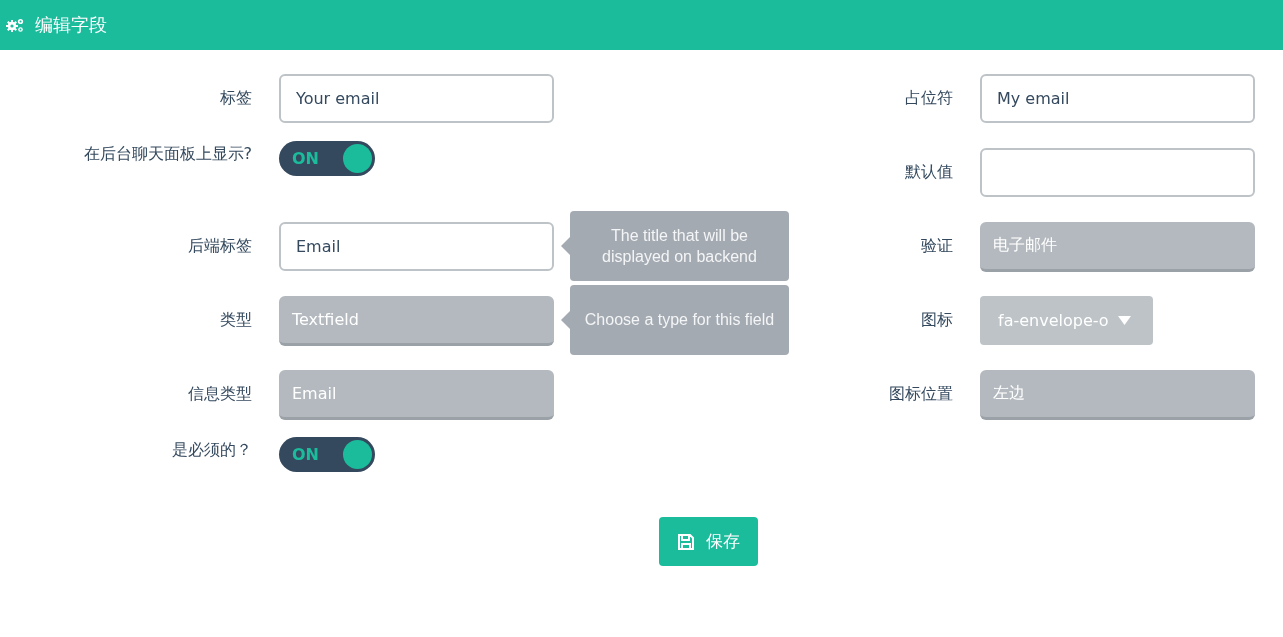 This screenshot has width=1283, height=637. What do you see at coordinates (921, 394) in the screenshot?
I see `field-label: 图标位置` at bounding box center [921, 394].